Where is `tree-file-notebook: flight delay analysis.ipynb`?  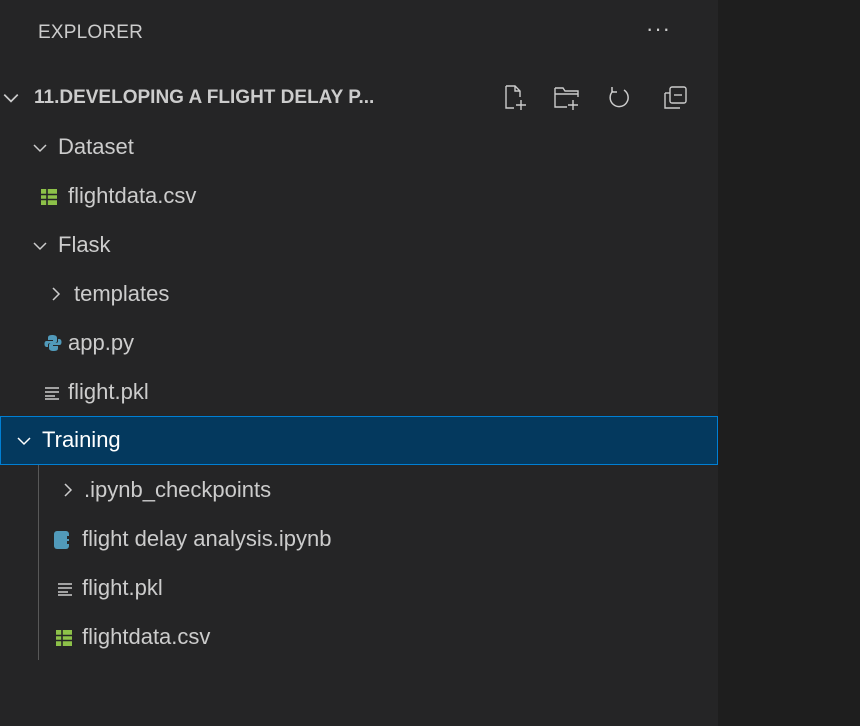 tree-file-notebook: flight delay analysis.ipynb is located at coordinates (359, 539).